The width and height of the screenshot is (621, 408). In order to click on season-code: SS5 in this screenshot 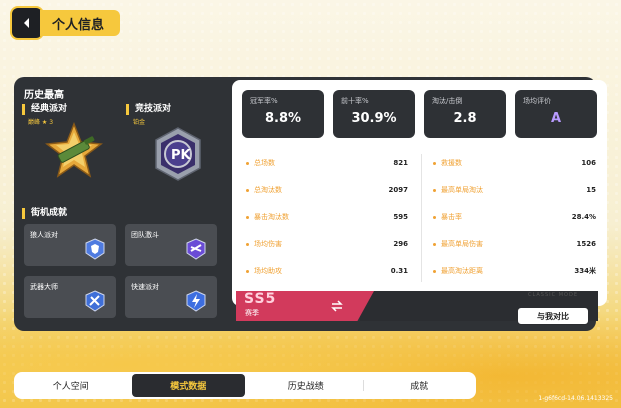, I will do `click(260, 299)`.